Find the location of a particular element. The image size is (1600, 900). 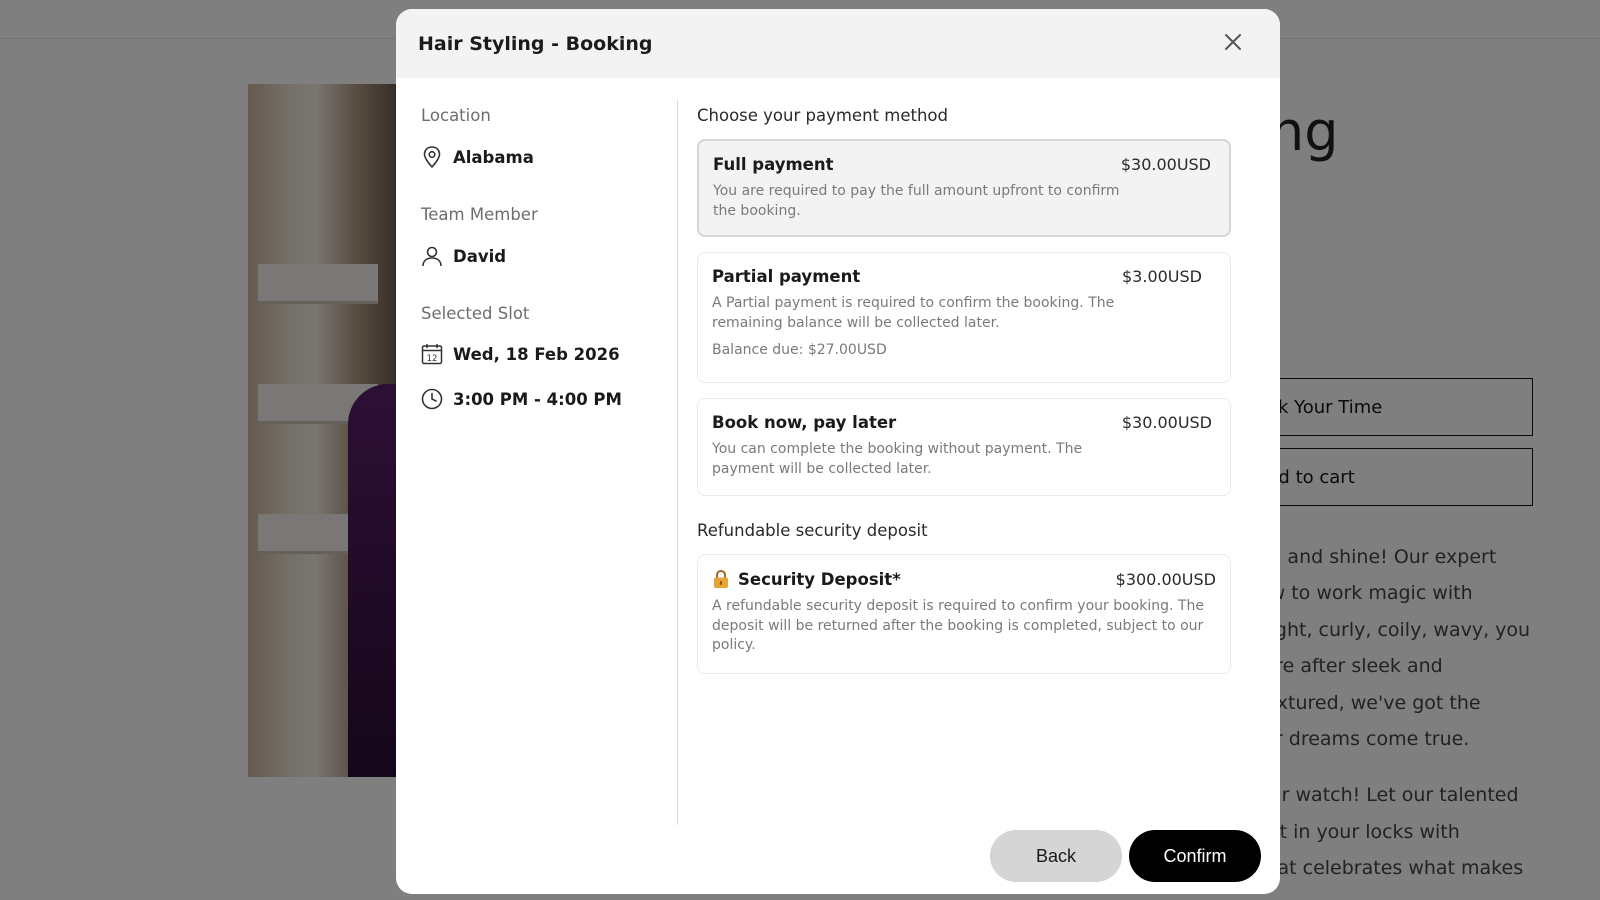

location-label: Location is located at coordinates (456, 115).